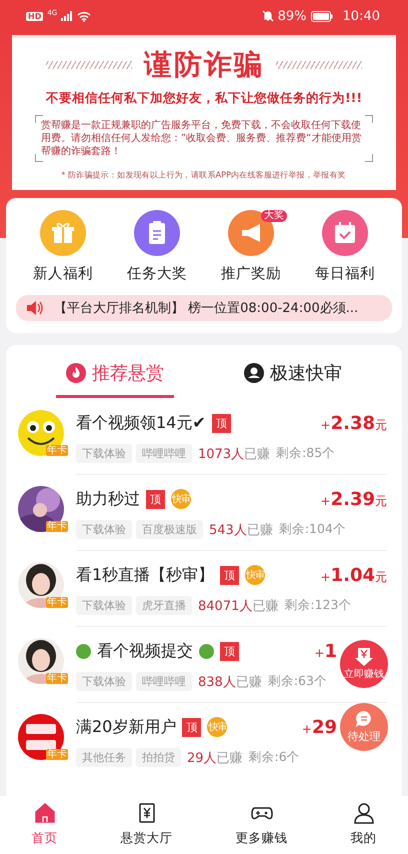 This screenshot has width=408, height=854. Describe the element at coordinates (217, 682) in the screenshot. I see `earned-count: 838人` at that location.